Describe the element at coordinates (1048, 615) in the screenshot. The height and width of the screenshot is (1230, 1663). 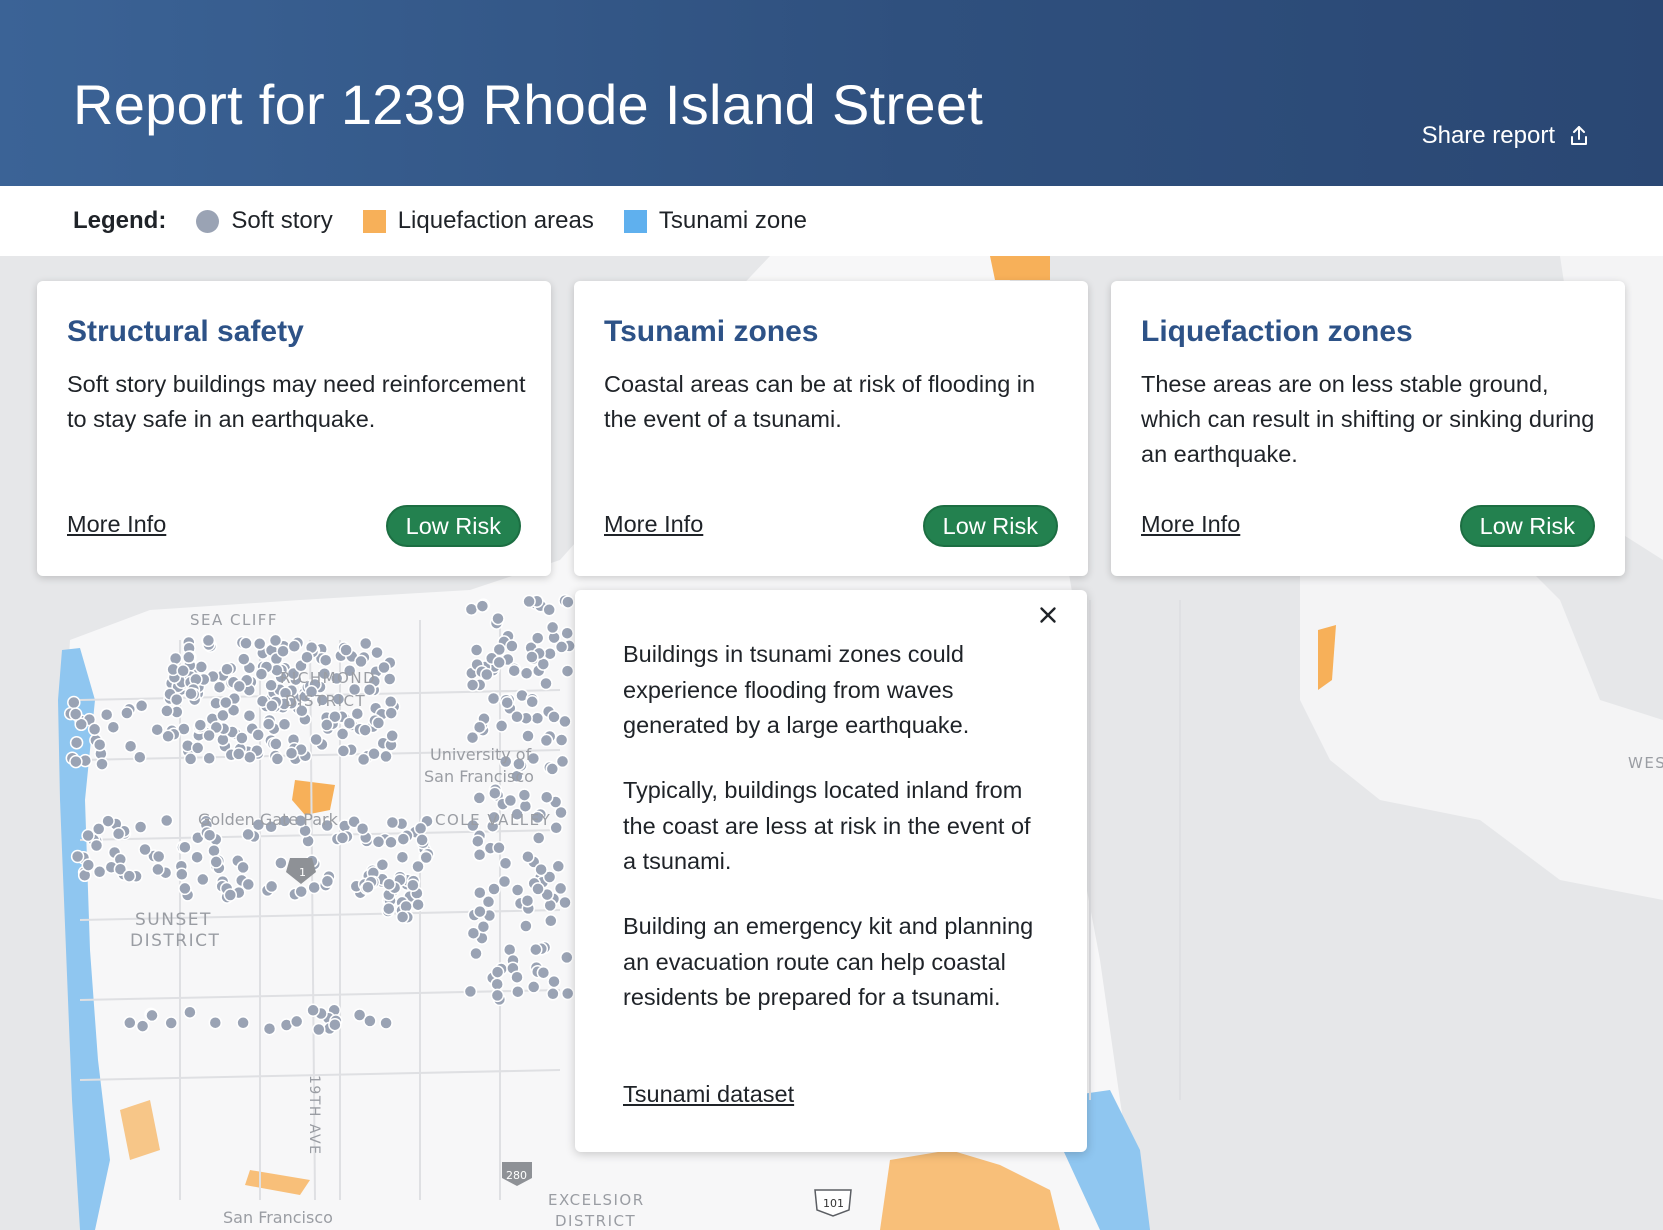
I see `close-icon` at that location.